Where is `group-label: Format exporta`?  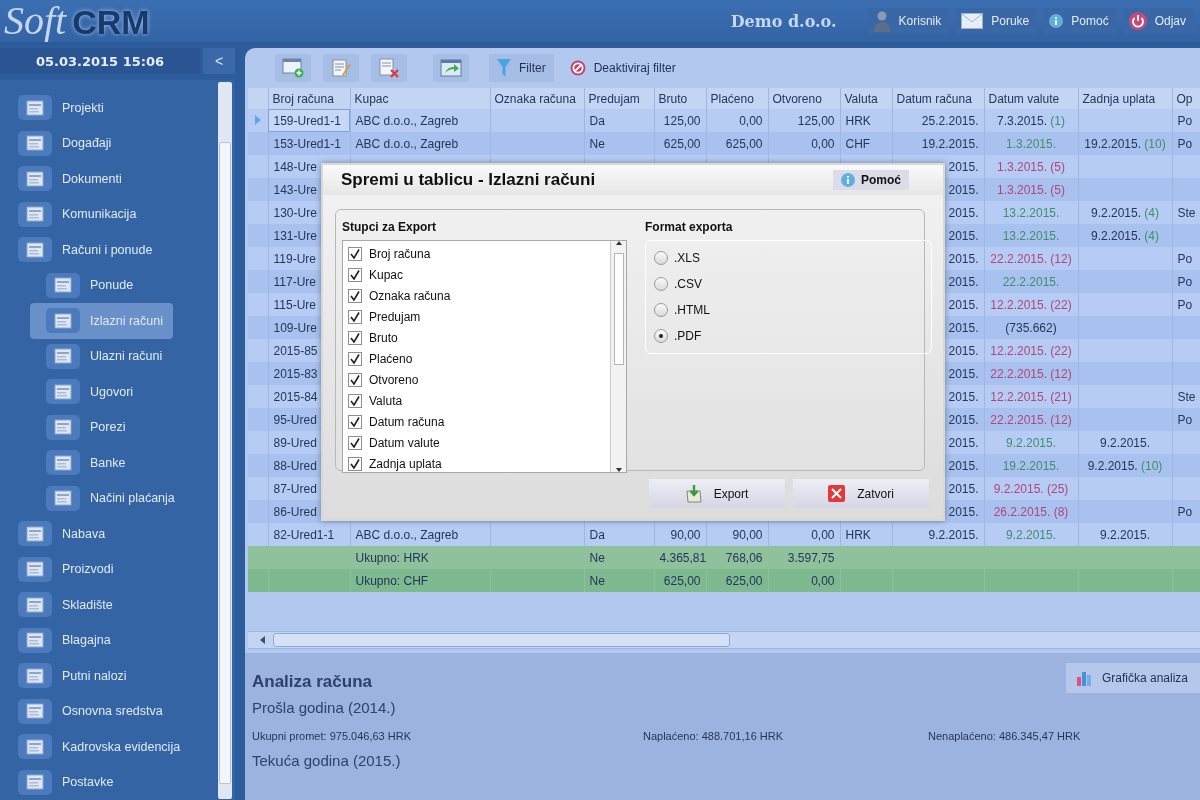
group-label: Format exporta is located at coordinates (689, 227).